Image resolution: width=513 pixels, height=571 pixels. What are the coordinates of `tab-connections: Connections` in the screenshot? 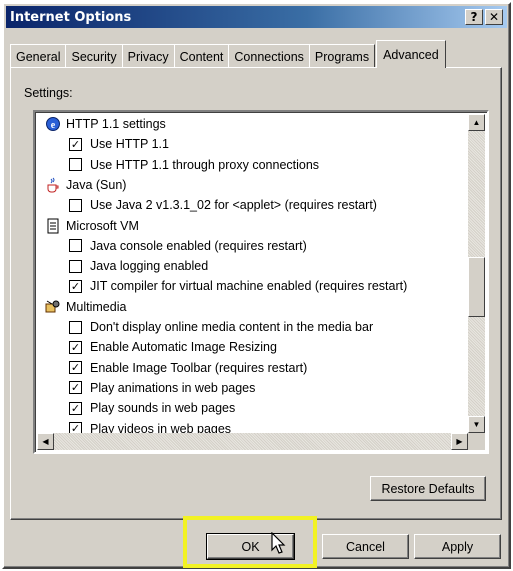 It's located at (269, 56).